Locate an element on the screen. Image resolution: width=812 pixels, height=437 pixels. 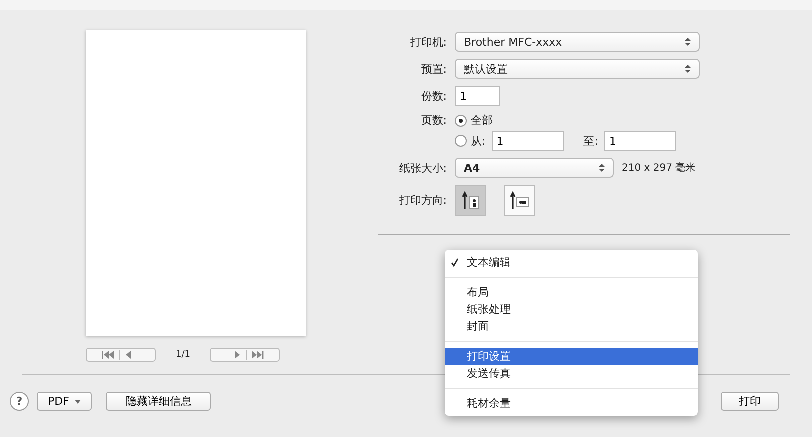
printer-popup: Brother MFC-xxxx is located at coordinates (577, 42).